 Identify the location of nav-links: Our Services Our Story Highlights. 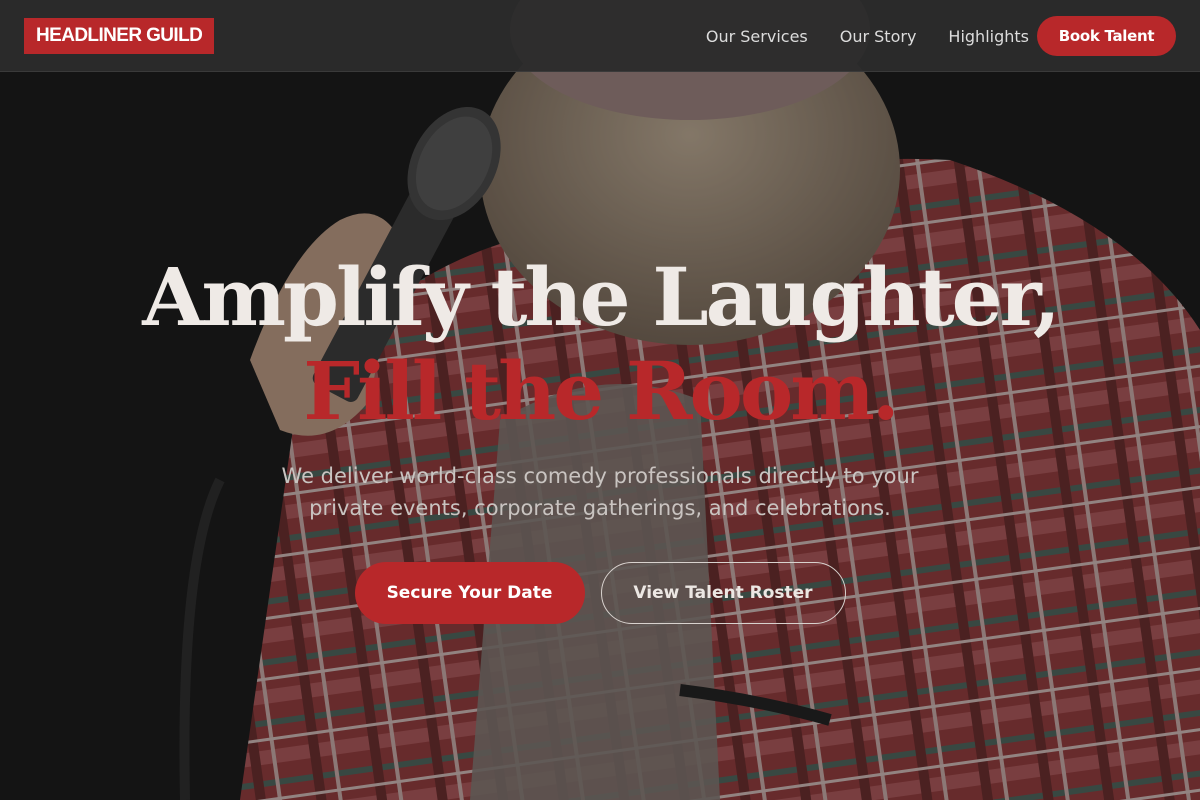
(867, 36).